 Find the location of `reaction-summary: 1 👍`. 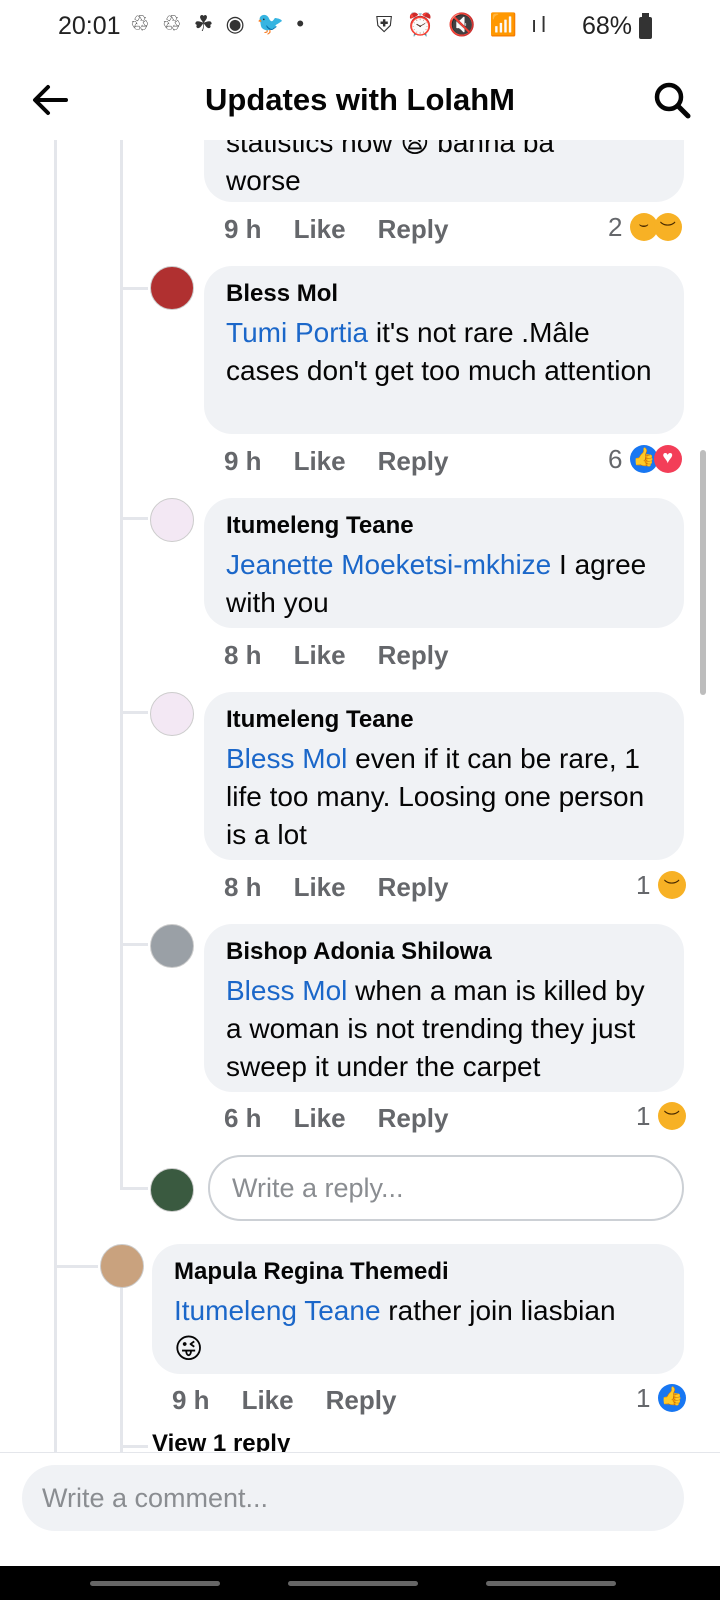

reaction-summary: 1 👍 is located at coordinates (661, 1398).